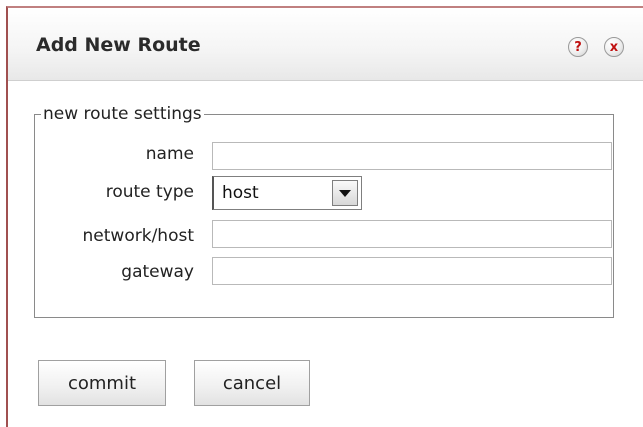 This screenshot has height=427, width=643. I want to click on route-type-selected-value: host, so click(240, 193).